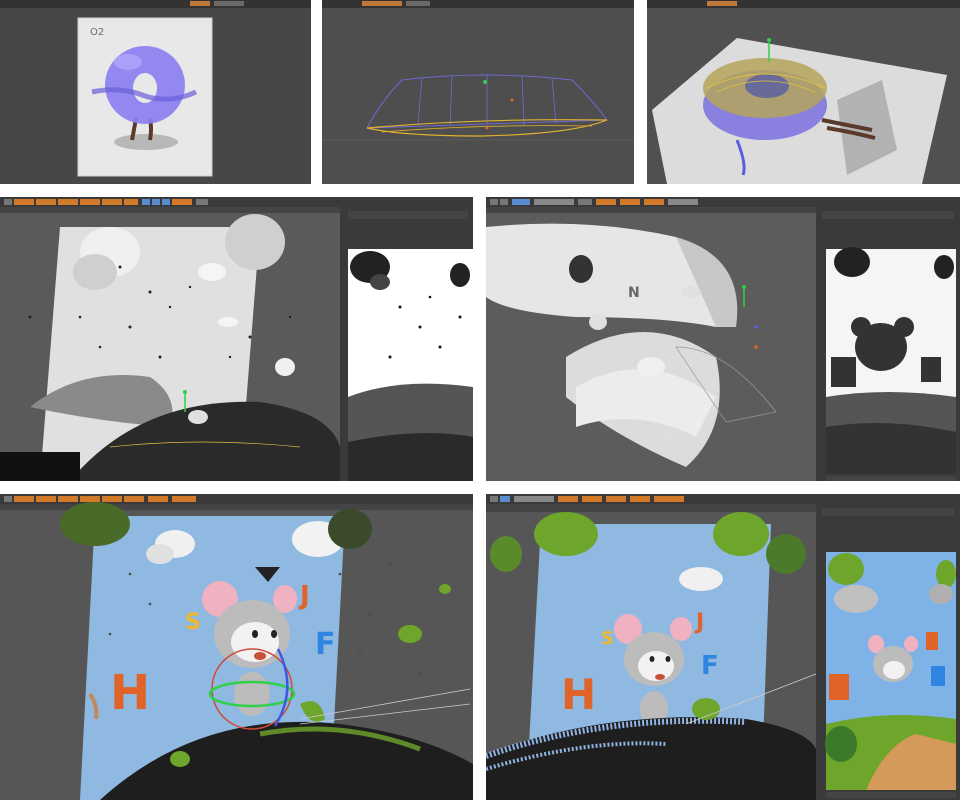  Describe the element at coordinates (155, 92) in the screenshot. I see `viewport-panel-1: O2` at that location.